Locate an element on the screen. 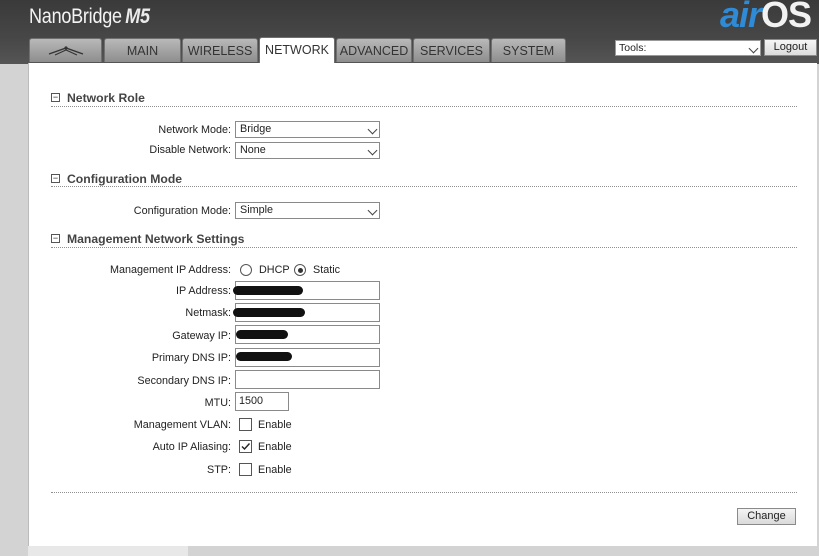 This screenshot has width=819, height=556. static-label: Static is located at coordinates (327, 270).